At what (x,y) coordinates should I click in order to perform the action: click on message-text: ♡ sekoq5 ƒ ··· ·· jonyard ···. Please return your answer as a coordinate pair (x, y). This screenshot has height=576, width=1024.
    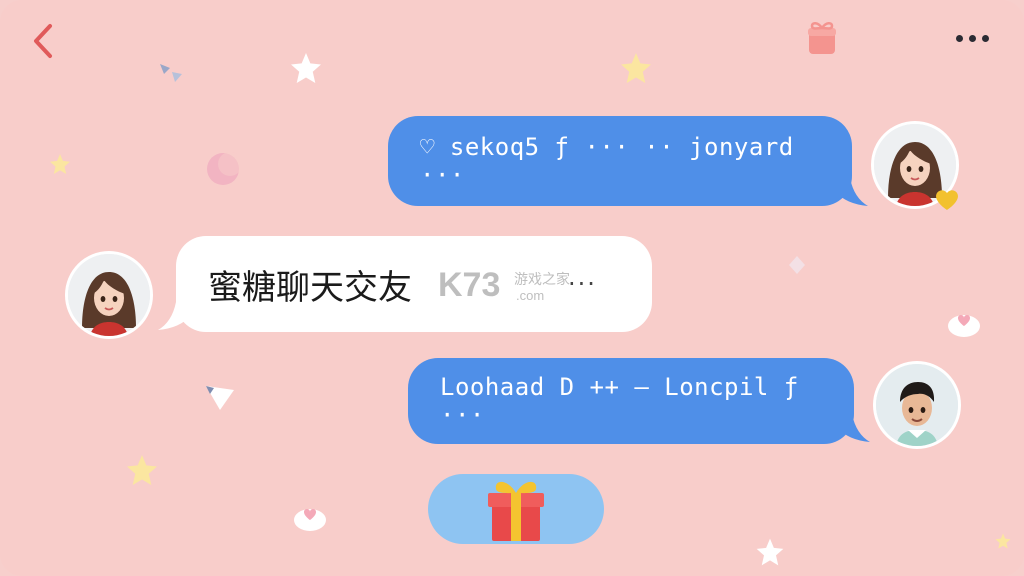
    Looking at the image, I should click on (607, 161).